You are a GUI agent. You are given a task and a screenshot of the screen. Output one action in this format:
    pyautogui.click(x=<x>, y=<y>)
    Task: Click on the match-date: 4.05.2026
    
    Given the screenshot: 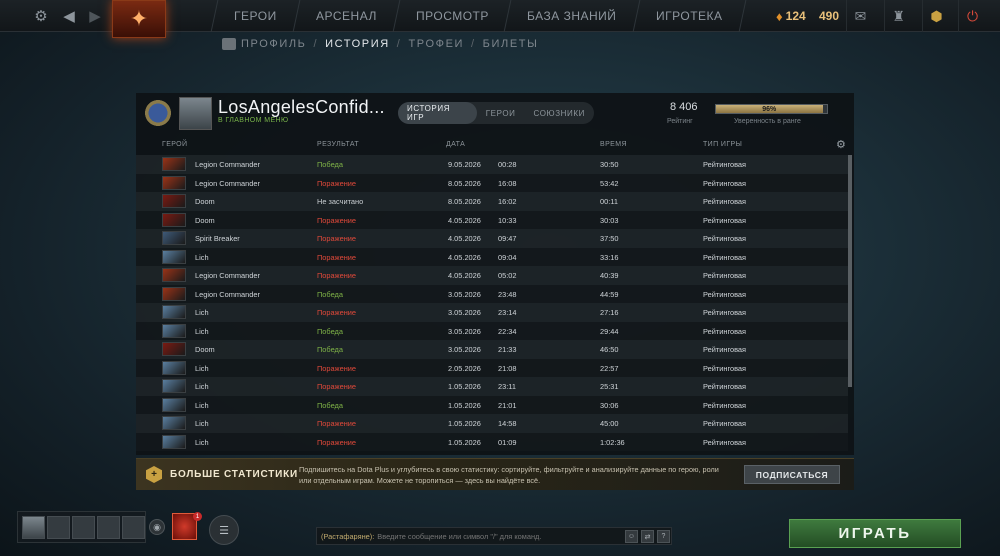 What is the action you would take?
    pyautogui.click(x=464, y=257)
    